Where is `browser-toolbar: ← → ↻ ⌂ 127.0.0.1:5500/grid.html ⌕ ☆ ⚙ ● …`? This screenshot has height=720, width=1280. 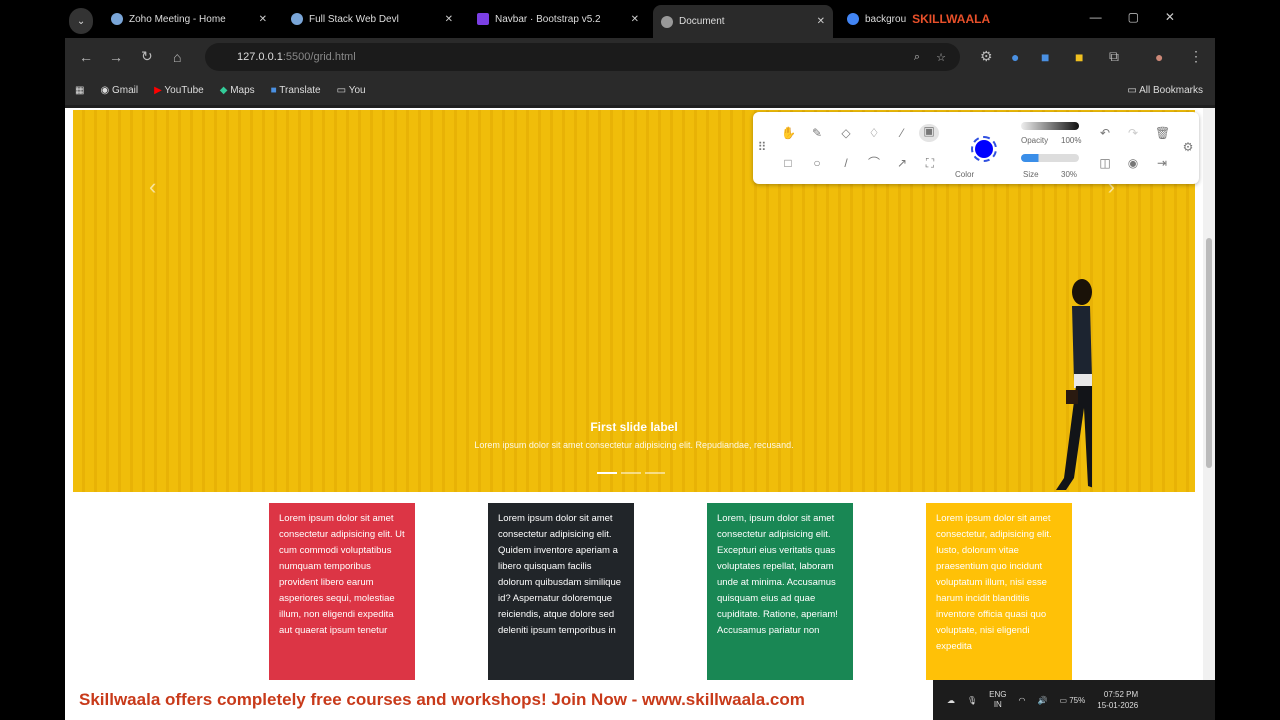
browser-toolbar: ← → ↻ ⌂ 127.0.0.1:5500/grid.html ⌕ ☆ ⚙ ● … is located at coordinates (640, 56).